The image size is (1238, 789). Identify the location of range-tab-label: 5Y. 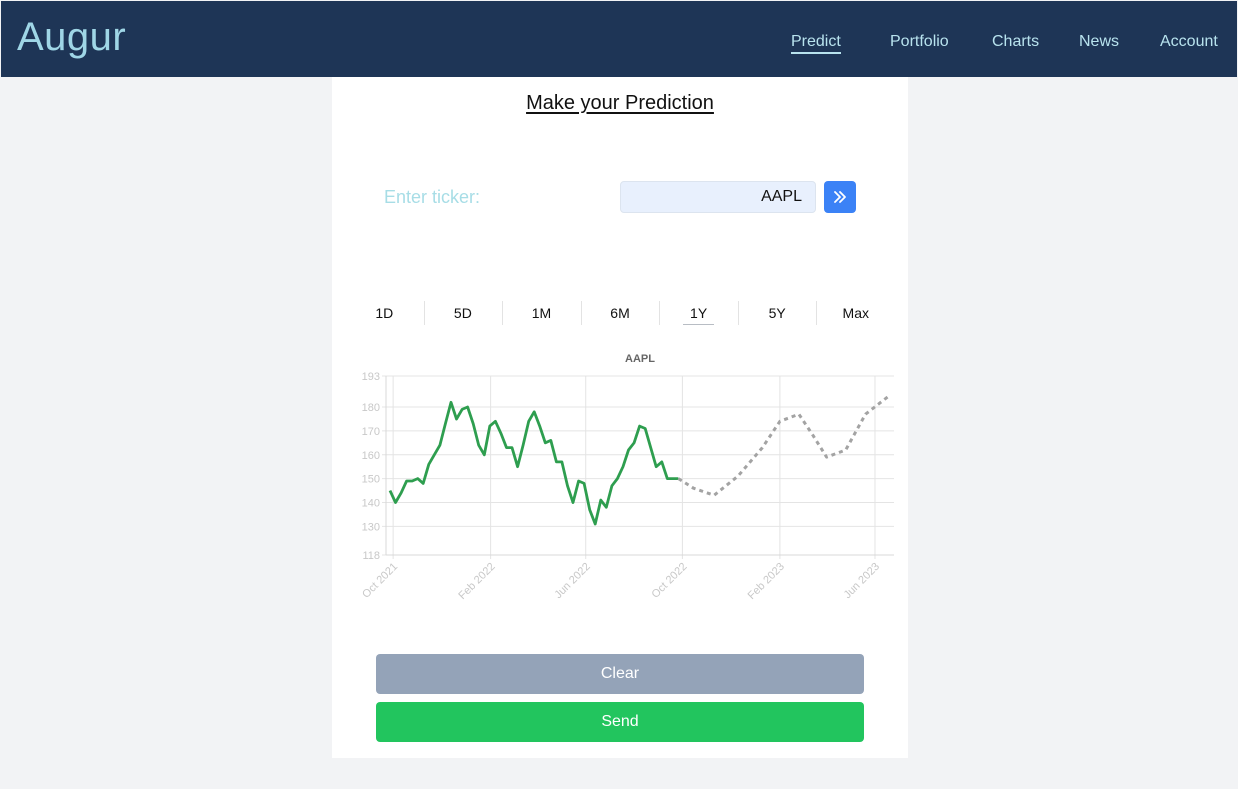
(777, 313).